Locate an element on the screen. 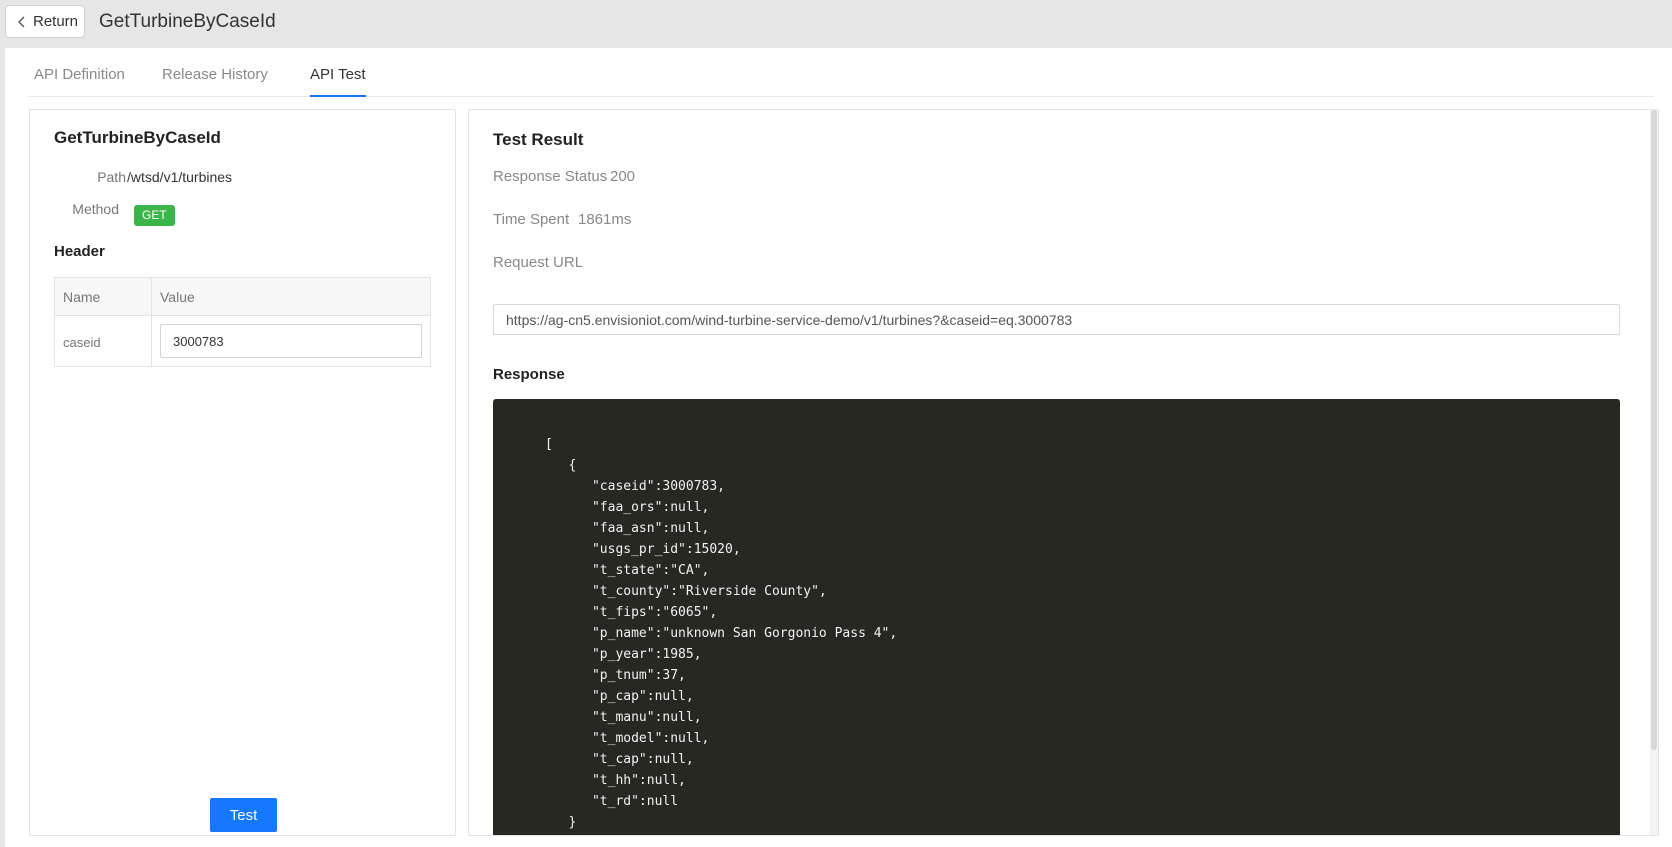  api-name: GetTurbineByCaseId is located at coordinates (137, 137).